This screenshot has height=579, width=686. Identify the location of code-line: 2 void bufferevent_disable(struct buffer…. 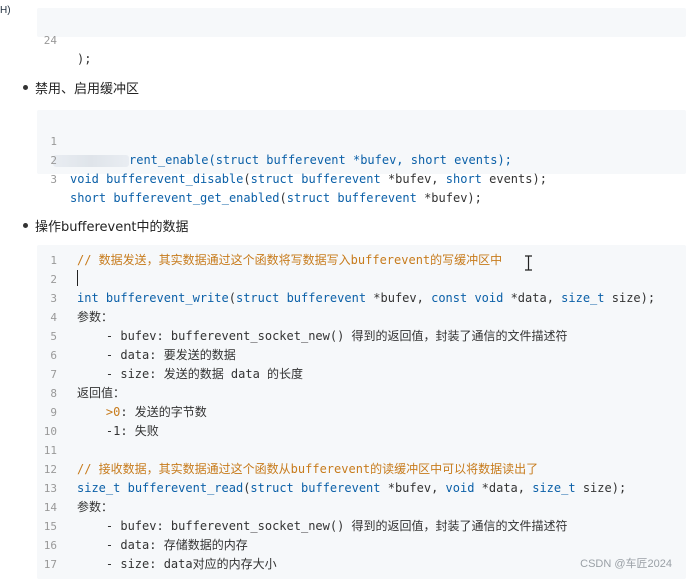
(361, 159).